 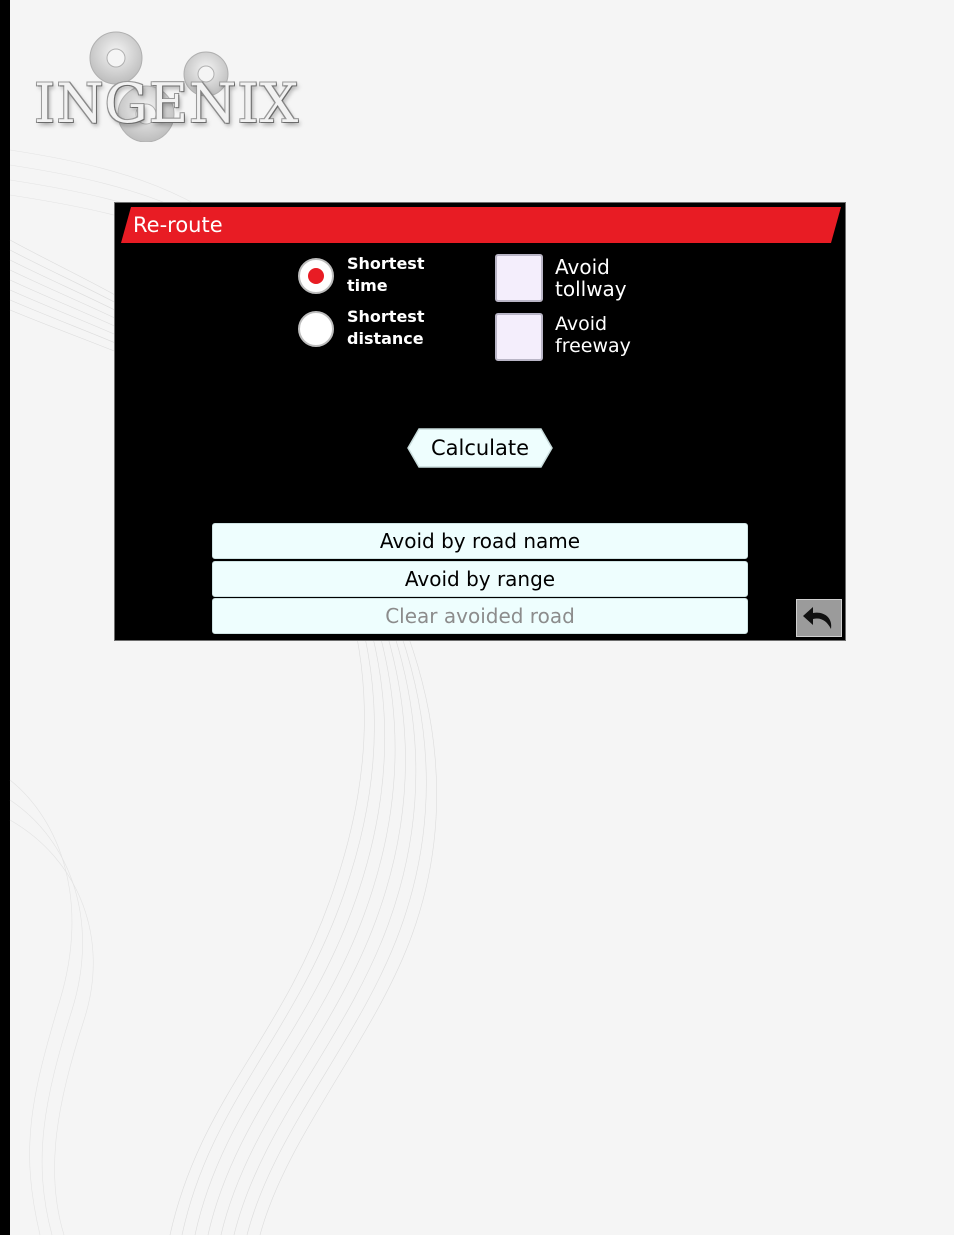 What do you see at coordinates (593, 335) in the screenshot?
I see `label-avoid-freeway: Avoid freeway` at bounding box center [593, 335].